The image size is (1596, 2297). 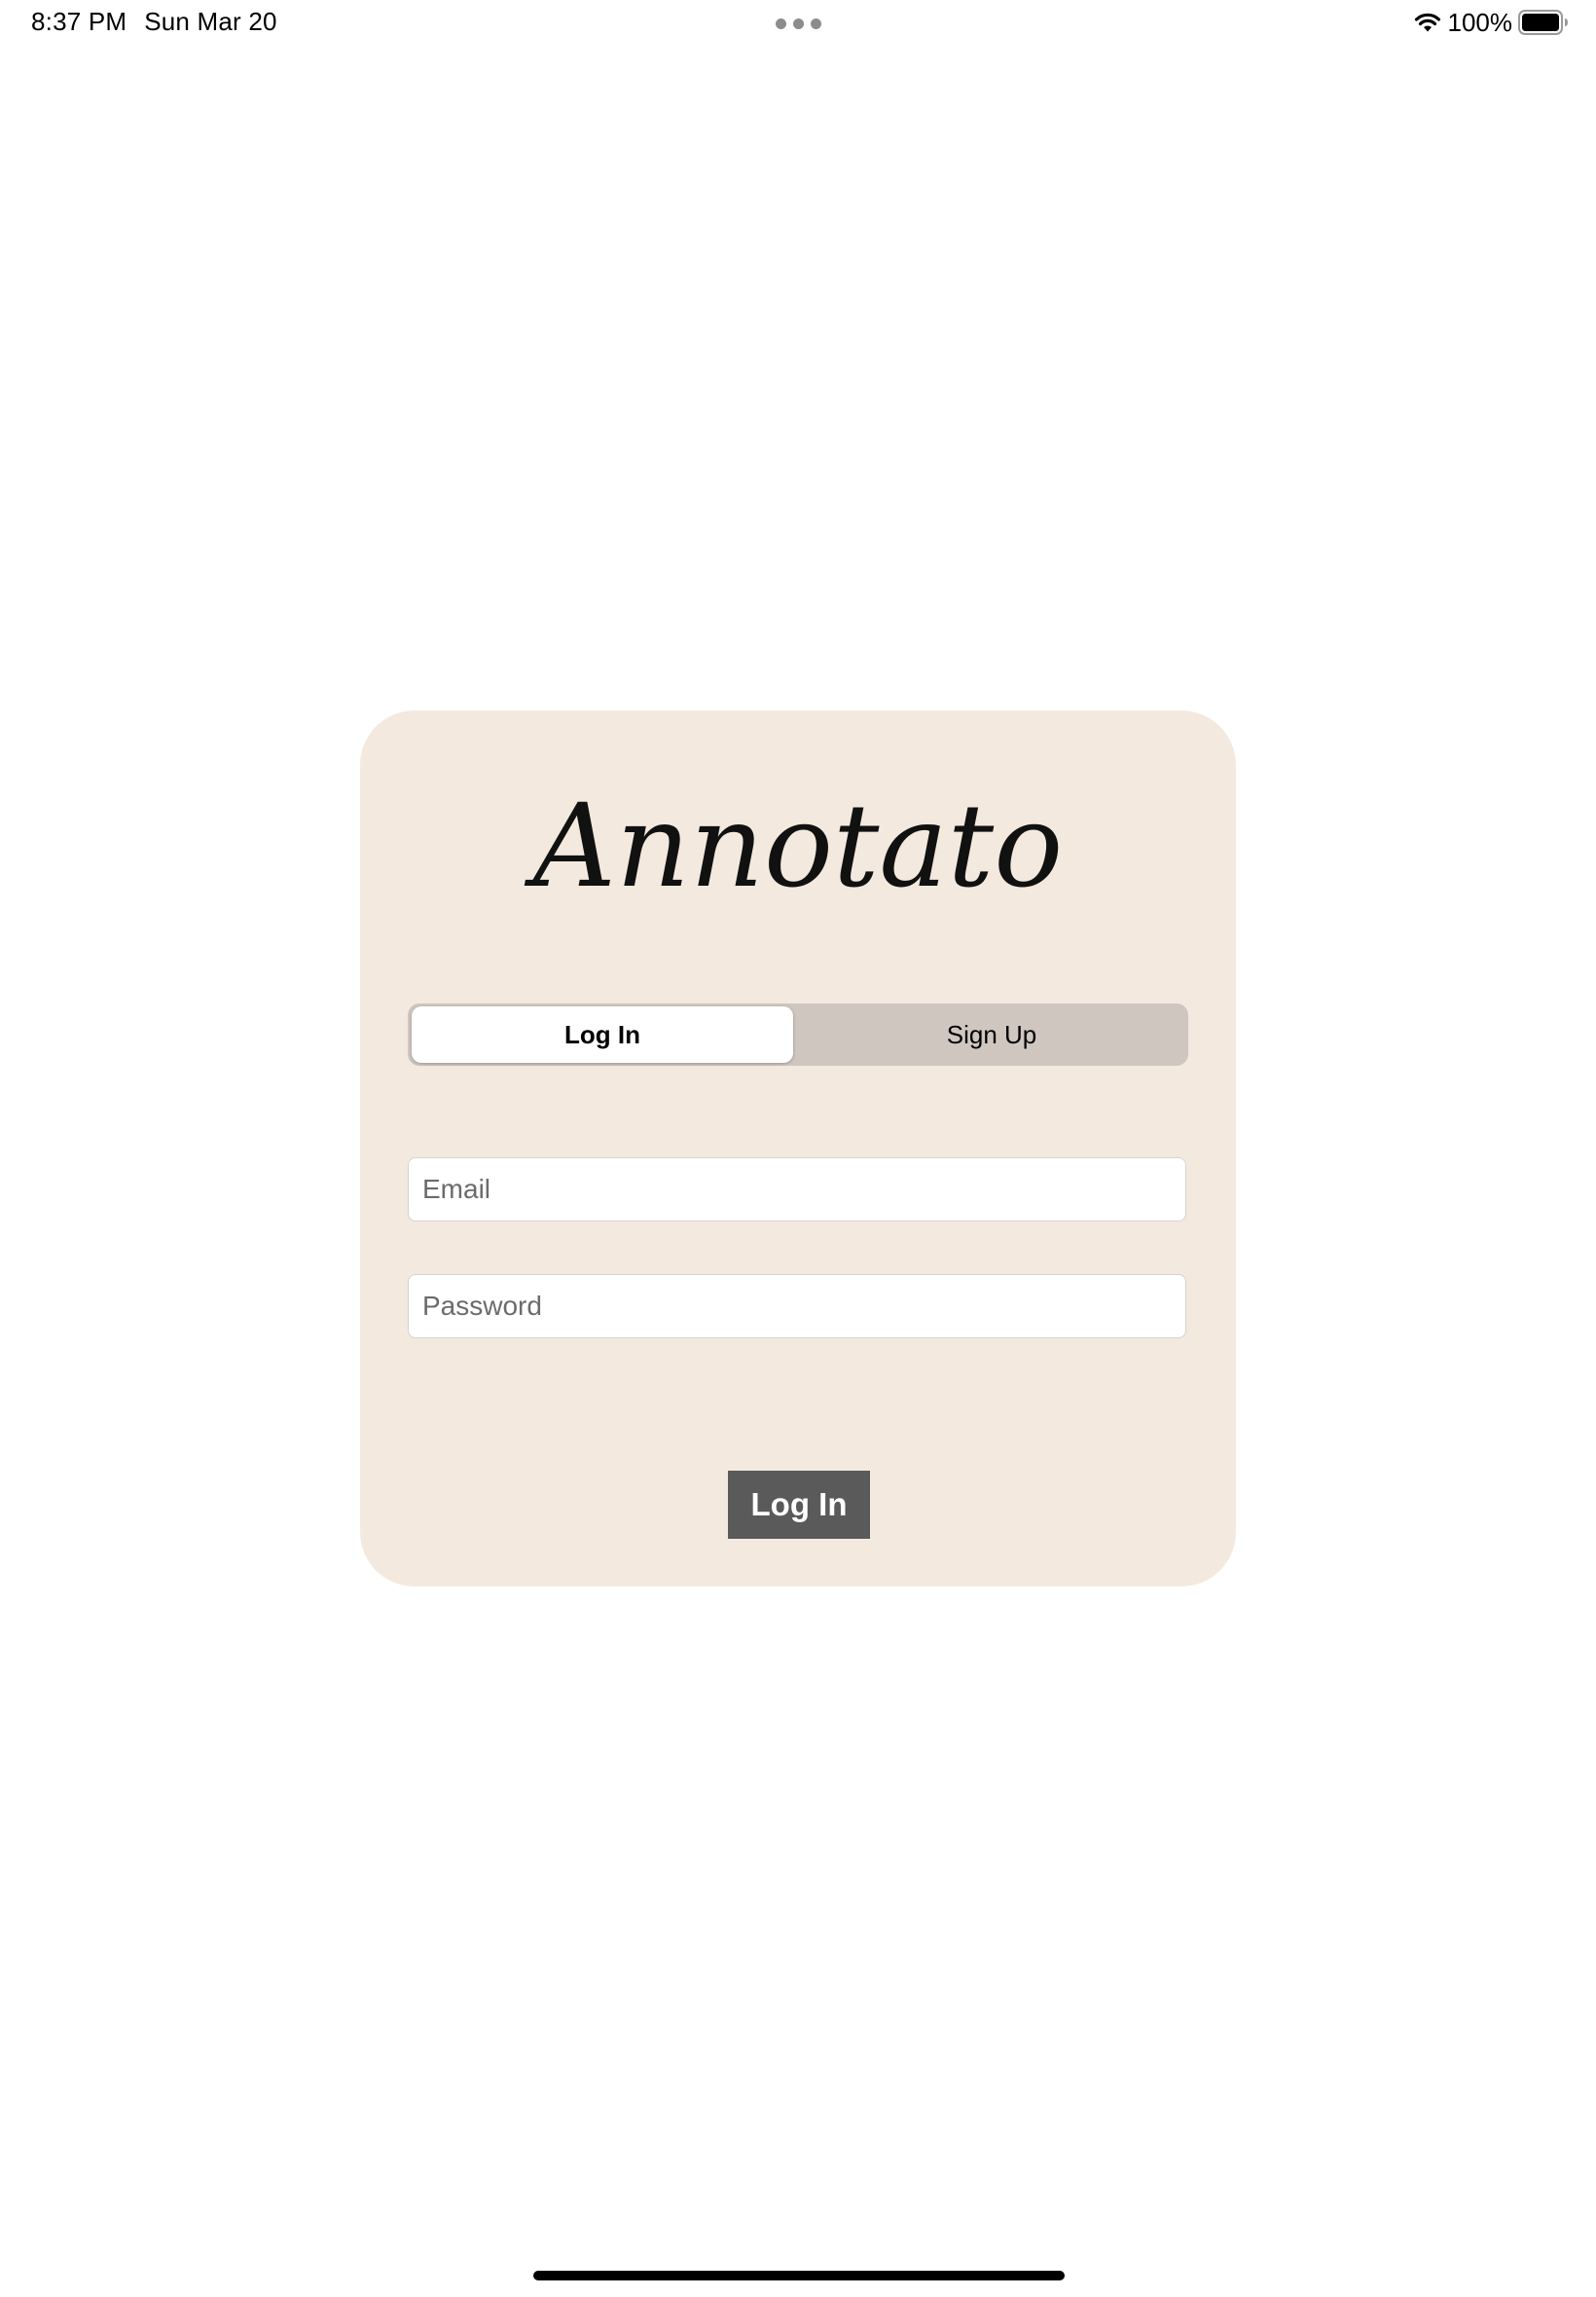 I want to click on status-date: Sun Mar 20, so click(x=211, y=21).